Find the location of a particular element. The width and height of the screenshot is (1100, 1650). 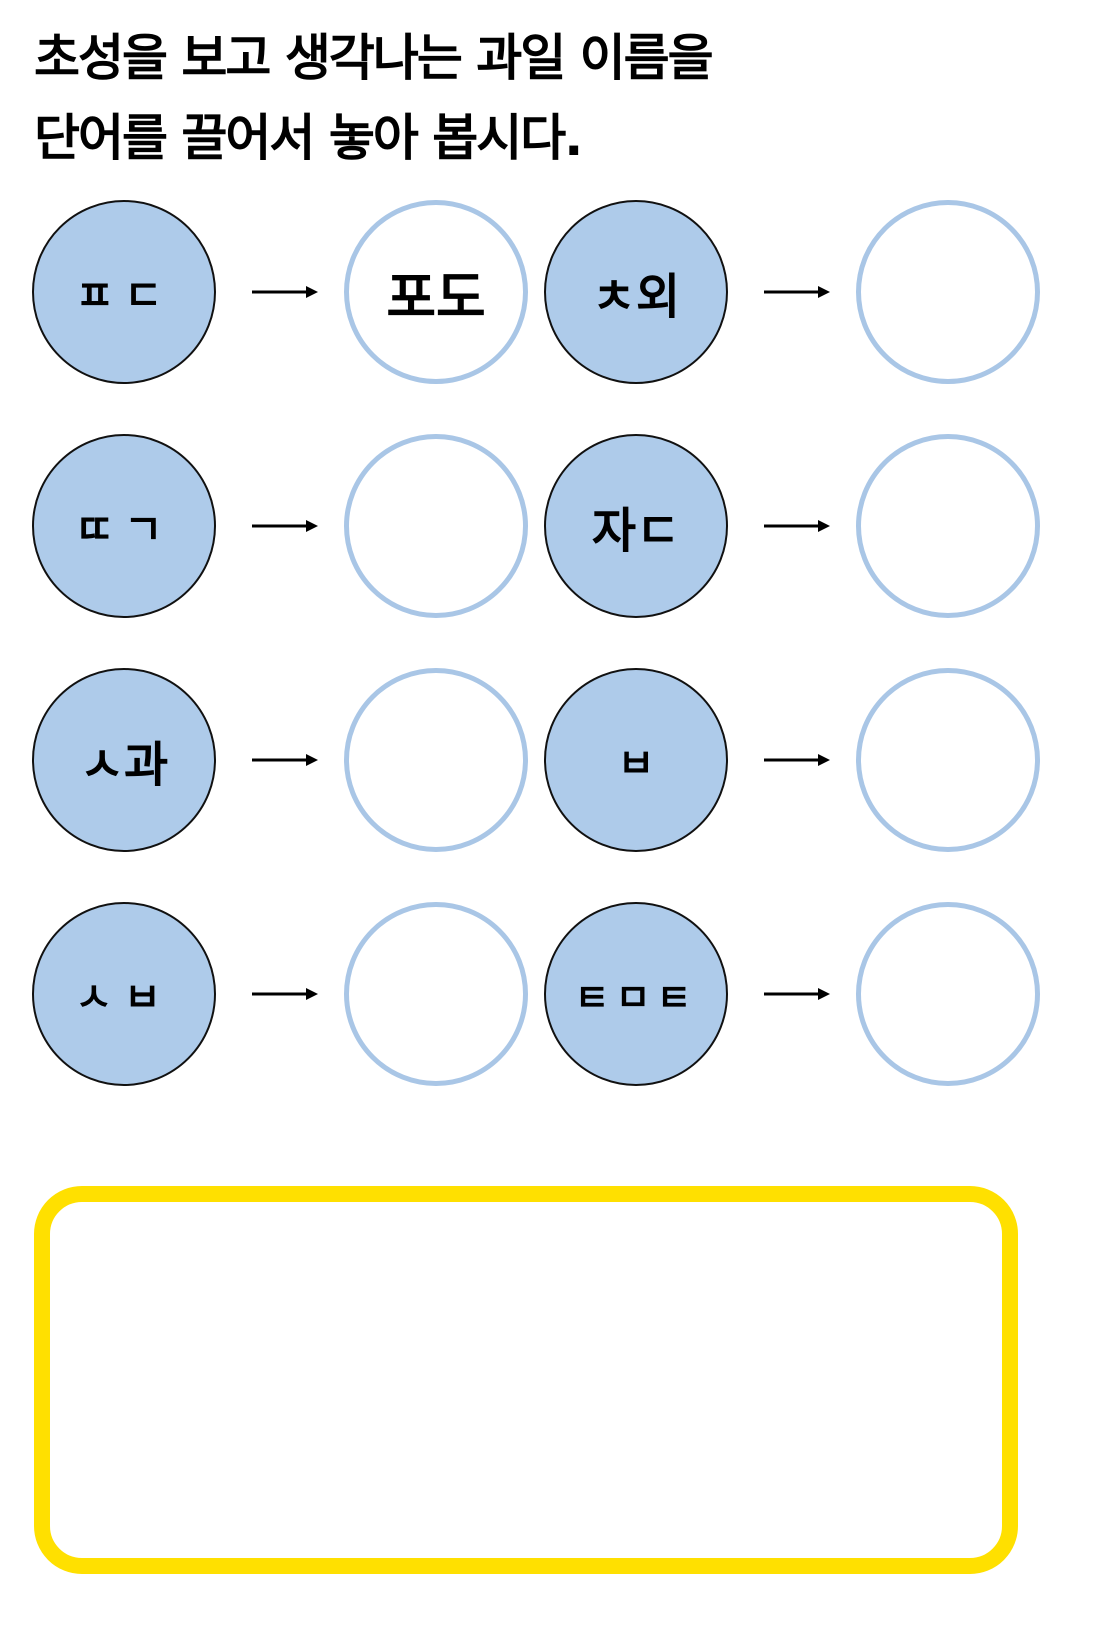

hint-circle: ㅊ외 is located at coordinates (636, 292).